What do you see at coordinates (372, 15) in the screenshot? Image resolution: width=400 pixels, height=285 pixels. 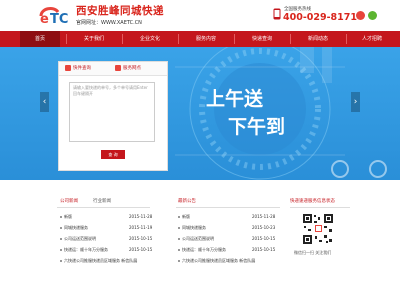 I see `wechat-icon` at bounding box center [372, 15].